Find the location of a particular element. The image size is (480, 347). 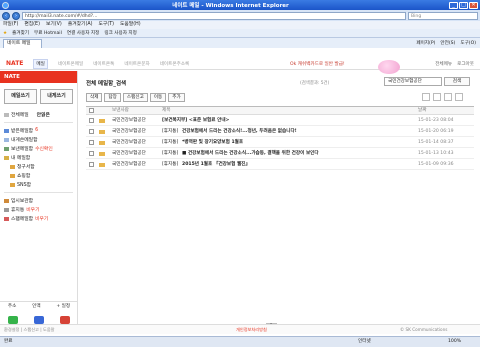

col-subject: 제목 is located at coordinates (166, 111).